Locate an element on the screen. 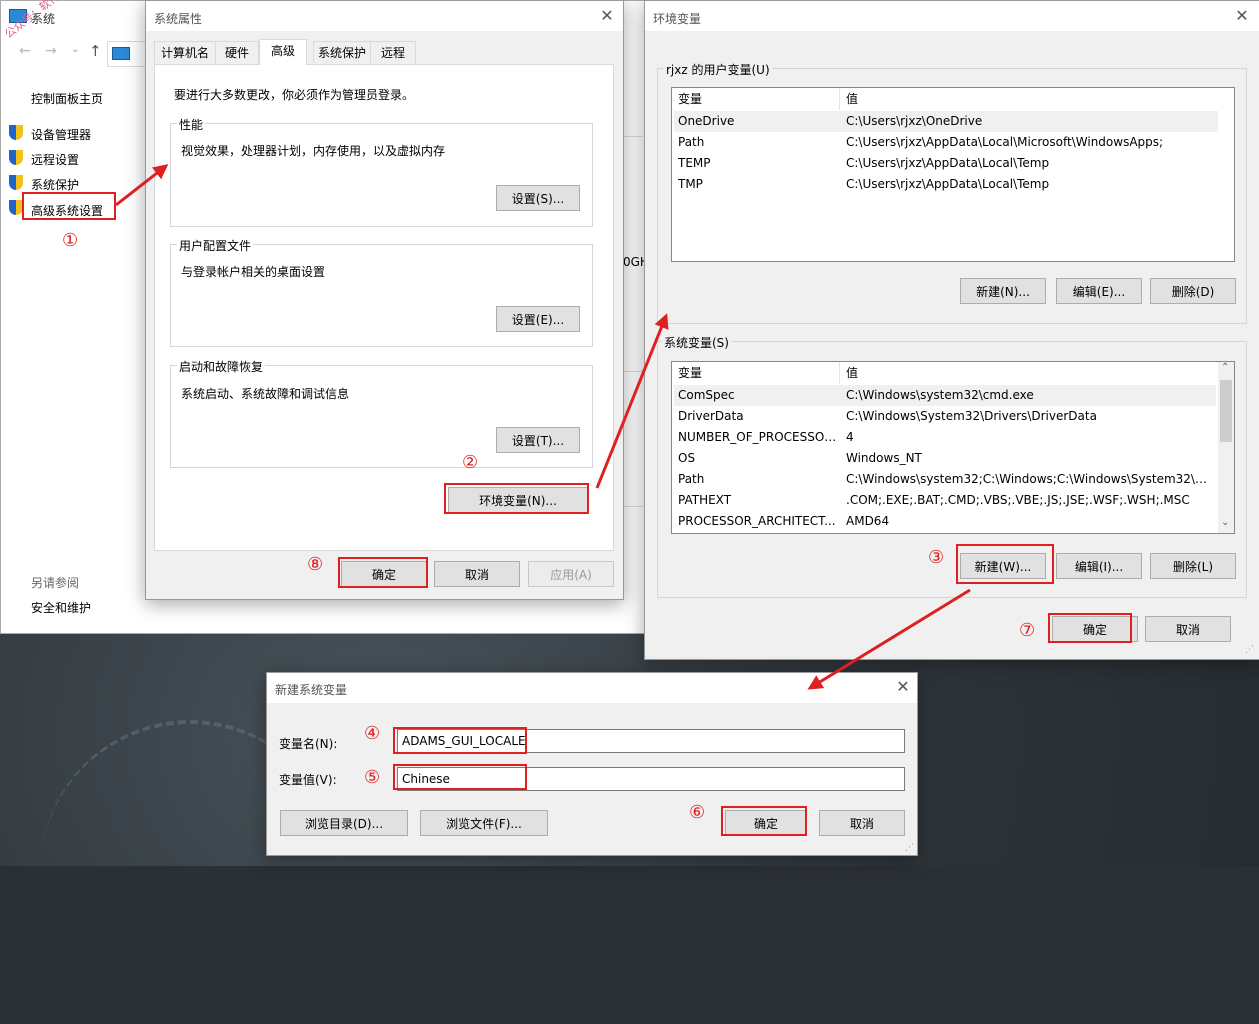 This screenshot has height=1024, width=1259. arrow-step2-to-envvars is located at coordinates (632, 401).